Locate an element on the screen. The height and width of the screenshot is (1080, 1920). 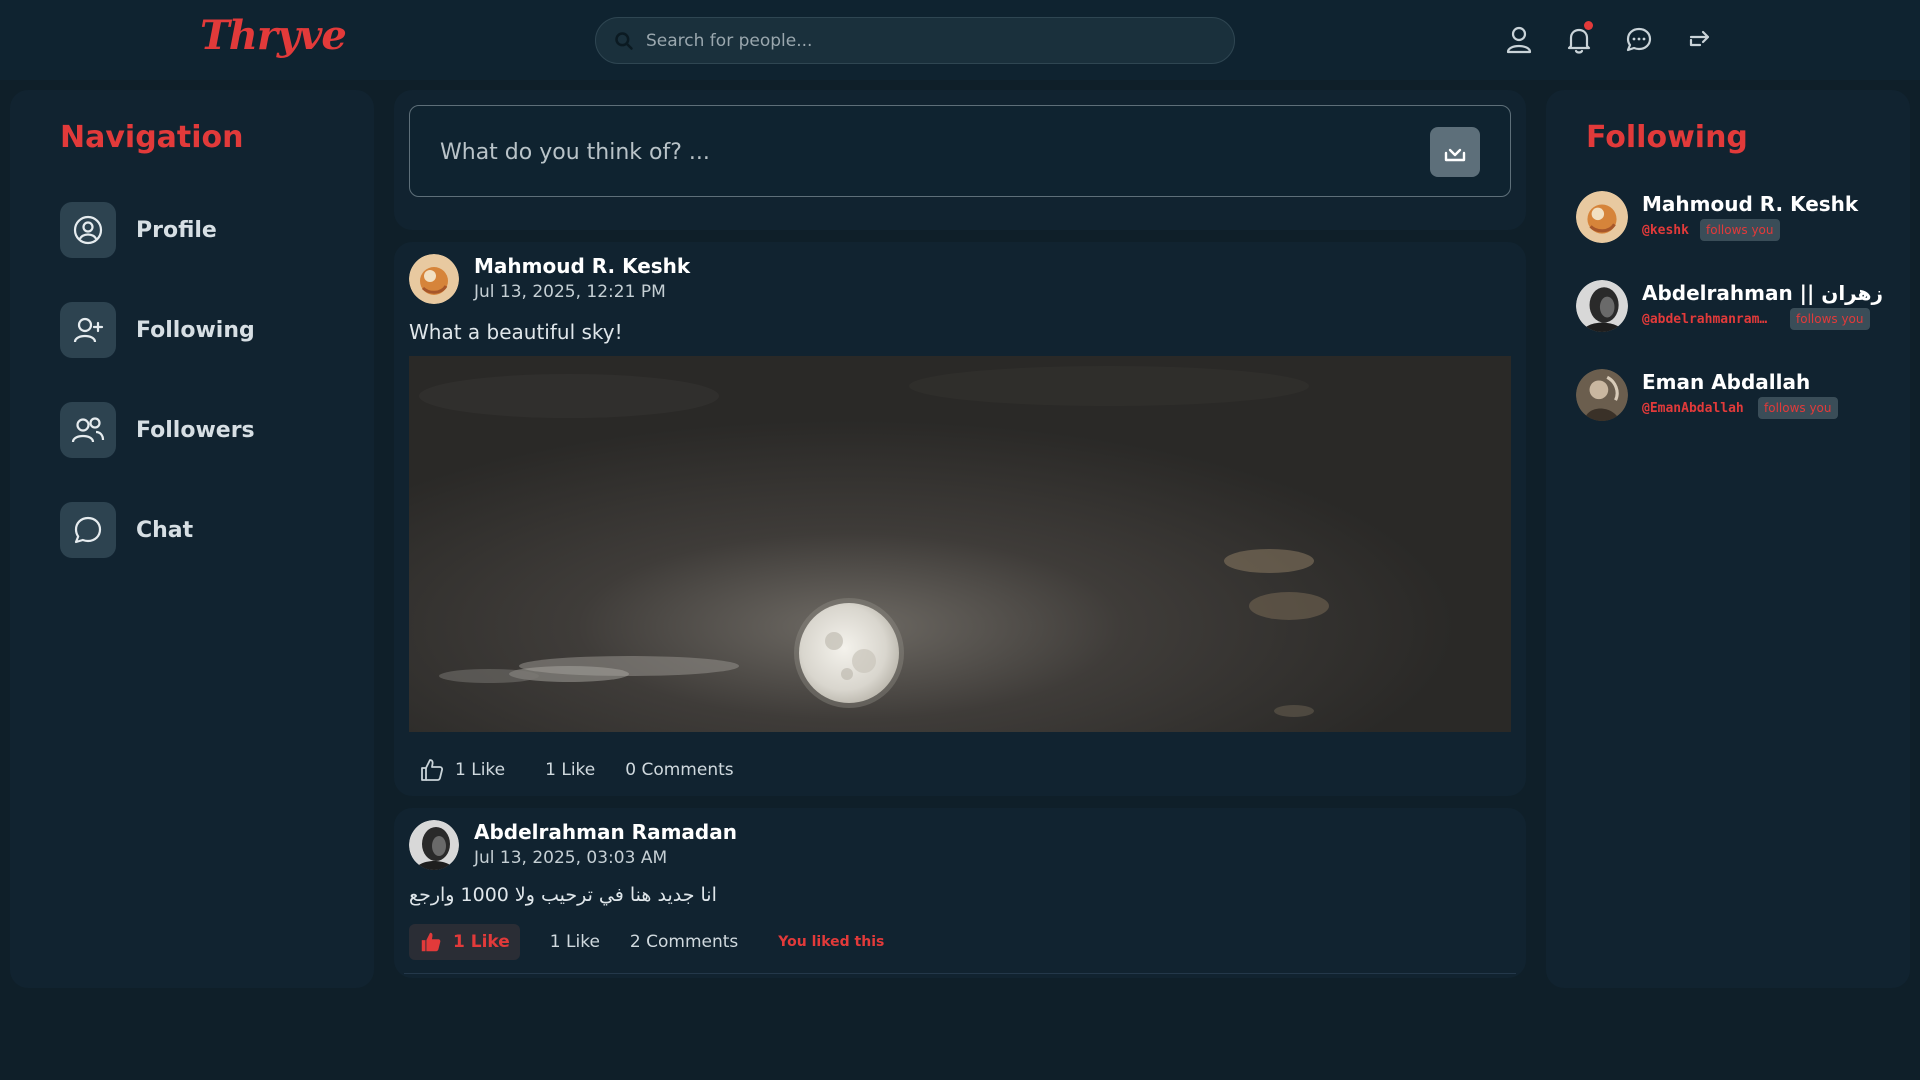
thumbs-up-icon is located at coordinates (432, 770).